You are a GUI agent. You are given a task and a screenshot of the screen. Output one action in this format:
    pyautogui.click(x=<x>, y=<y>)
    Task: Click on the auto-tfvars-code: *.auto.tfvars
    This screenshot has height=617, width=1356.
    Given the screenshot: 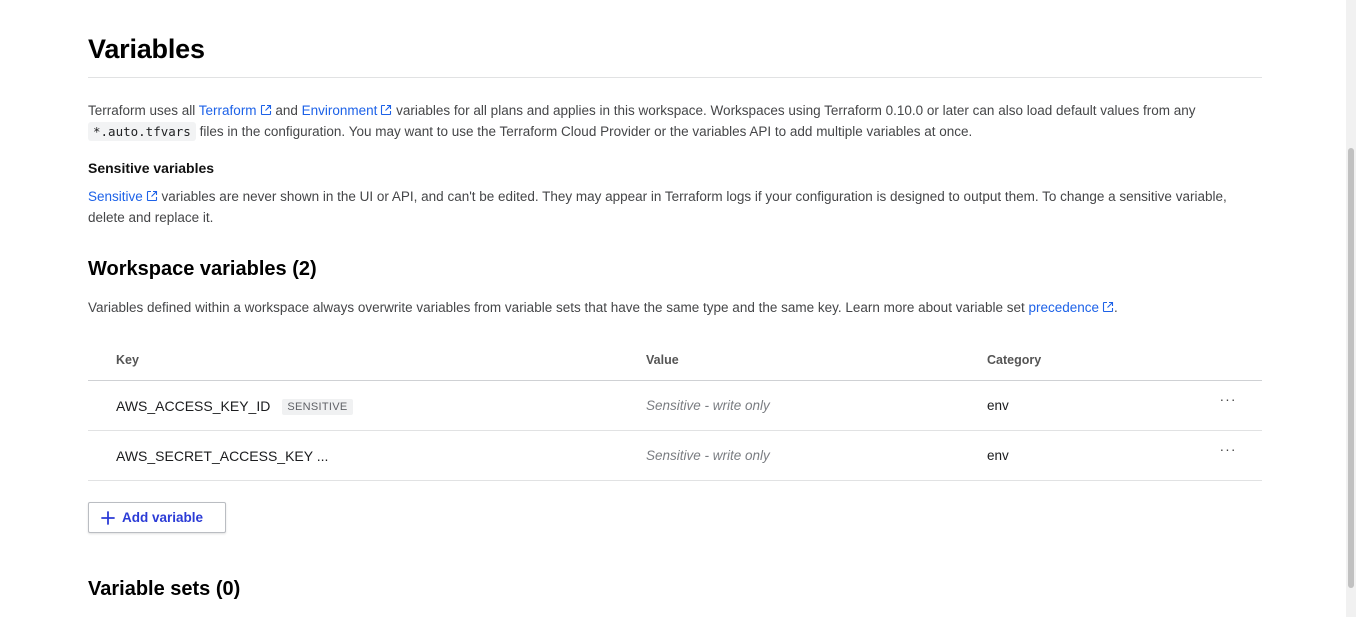 What is the action you would take?
    pyautogui.click(x=142, y=131)
    